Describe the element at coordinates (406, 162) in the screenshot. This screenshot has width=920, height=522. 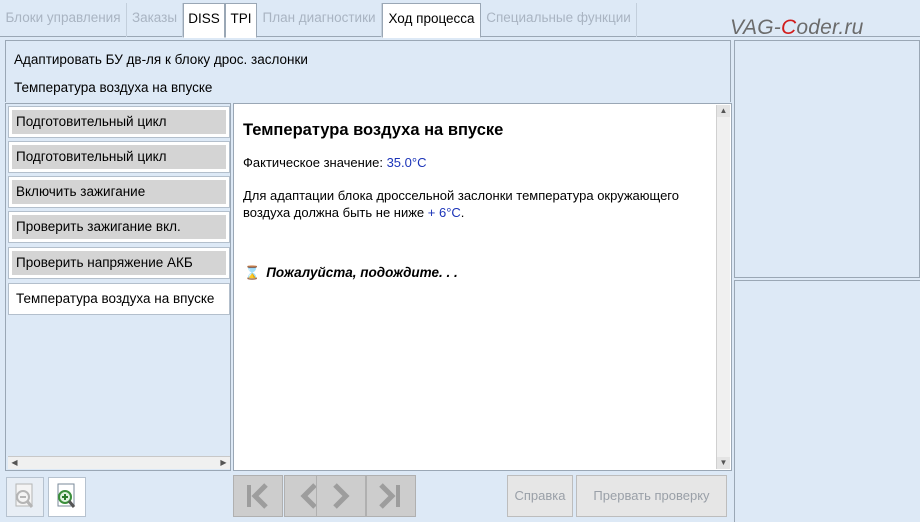
I see `actual-value: 35.0°C` at that location.